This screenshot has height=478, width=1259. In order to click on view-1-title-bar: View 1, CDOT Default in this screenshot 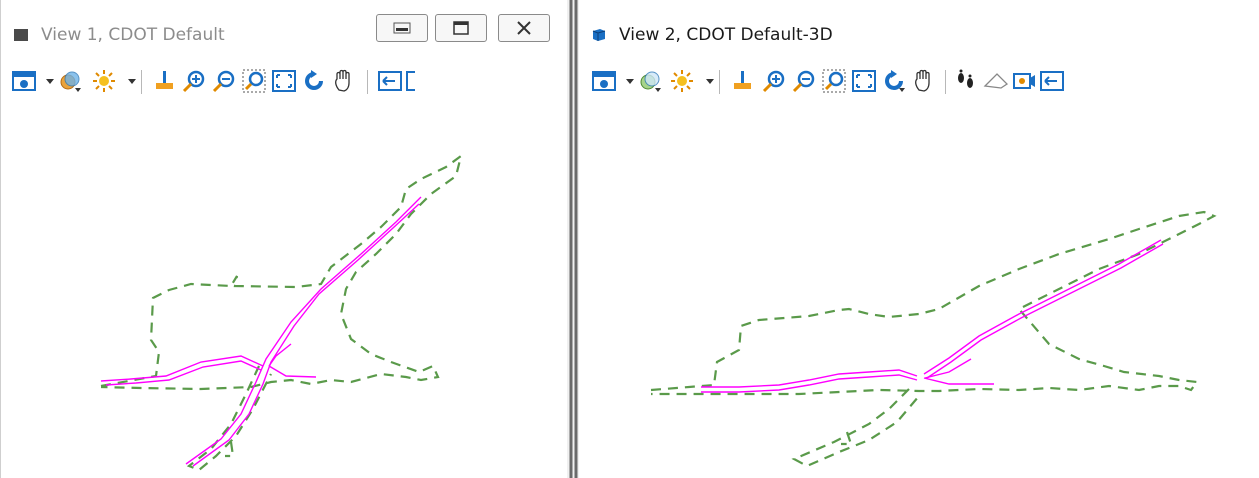, I will do `click(284, 29)`.